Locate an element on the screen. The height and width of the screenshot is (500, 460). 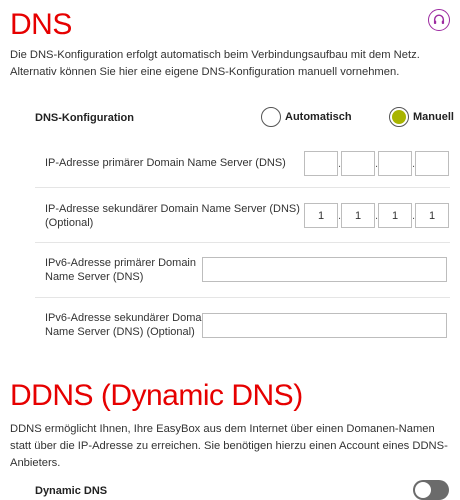
radio-automatisch: Automatisch is located at coordinates (306, 117).